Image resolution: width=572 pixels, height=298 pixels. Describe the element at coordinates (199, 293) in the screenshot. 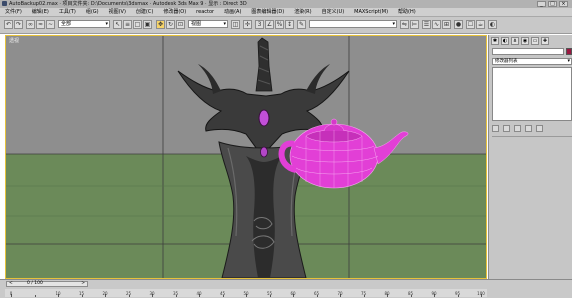

I see `ruler-label: 40` at that location.